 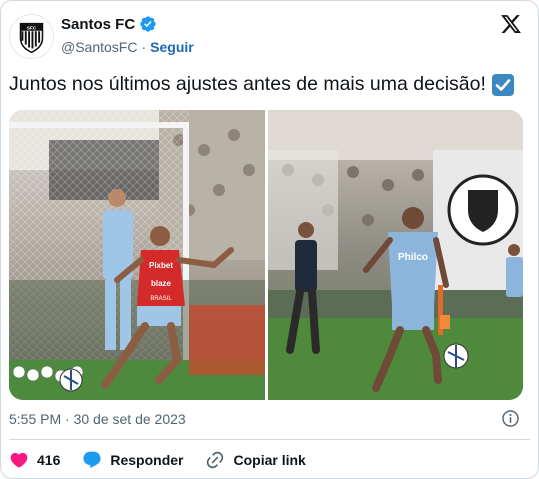 What do you see at coordinates (147, 460) in the screenshot?
I see `reply-label: Responder` at bounding box center [147, 460].